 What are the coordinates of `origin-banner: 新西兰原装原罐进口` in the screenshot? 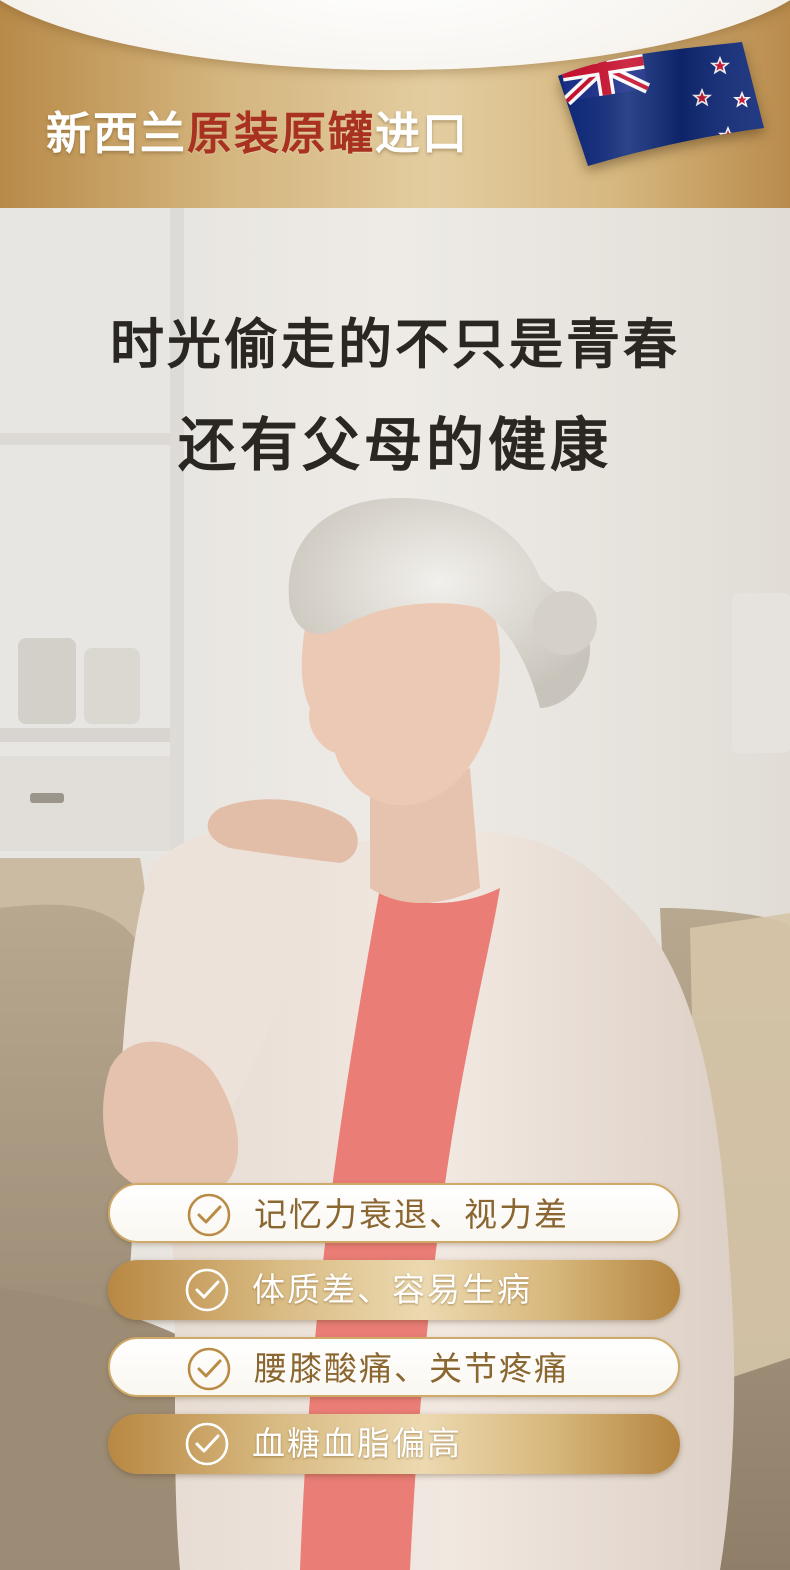 It's located at (395, 104).